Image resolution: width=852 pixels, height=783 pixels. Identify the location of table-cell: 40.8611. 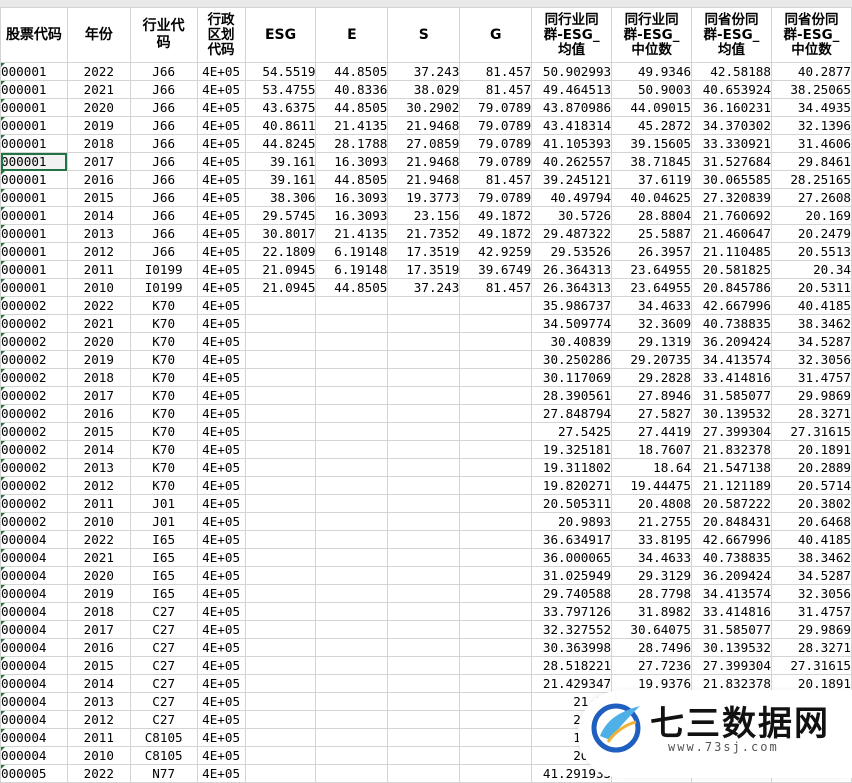
(280, 125).